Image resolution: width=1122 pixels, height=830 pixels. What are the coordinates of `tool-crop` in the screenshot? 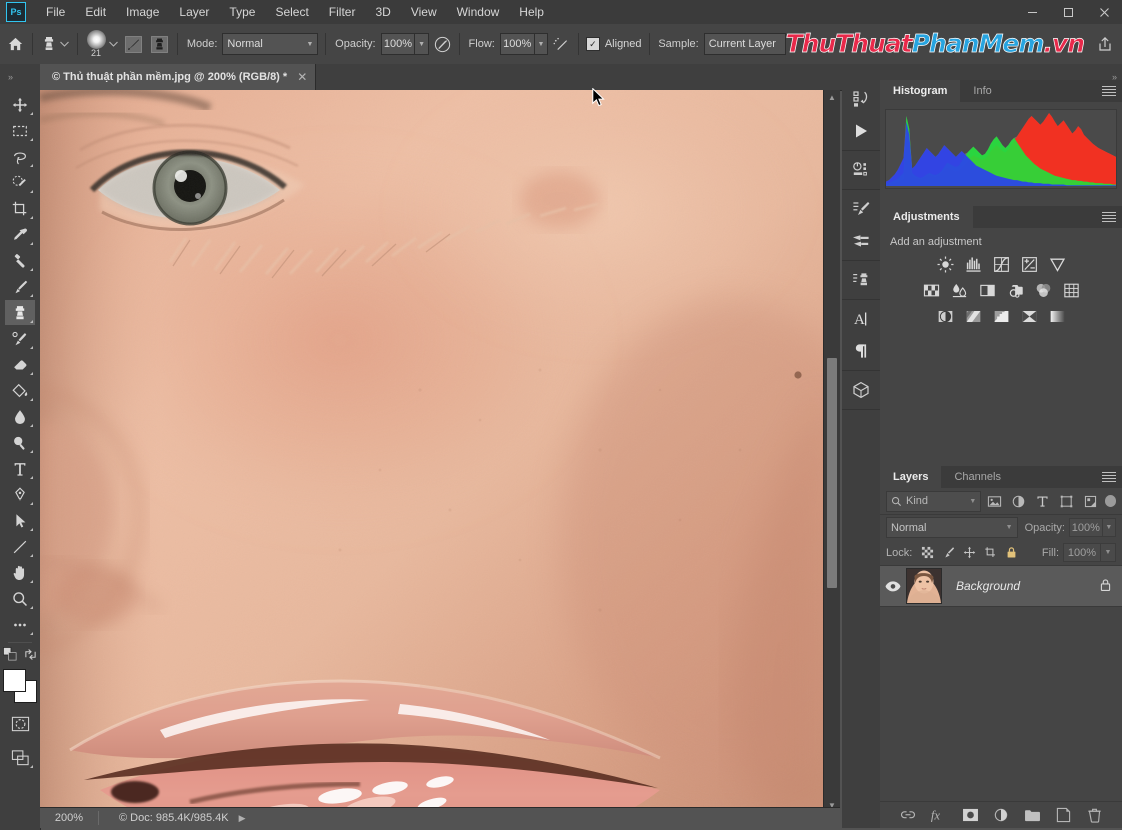 It's located at (20, 208).